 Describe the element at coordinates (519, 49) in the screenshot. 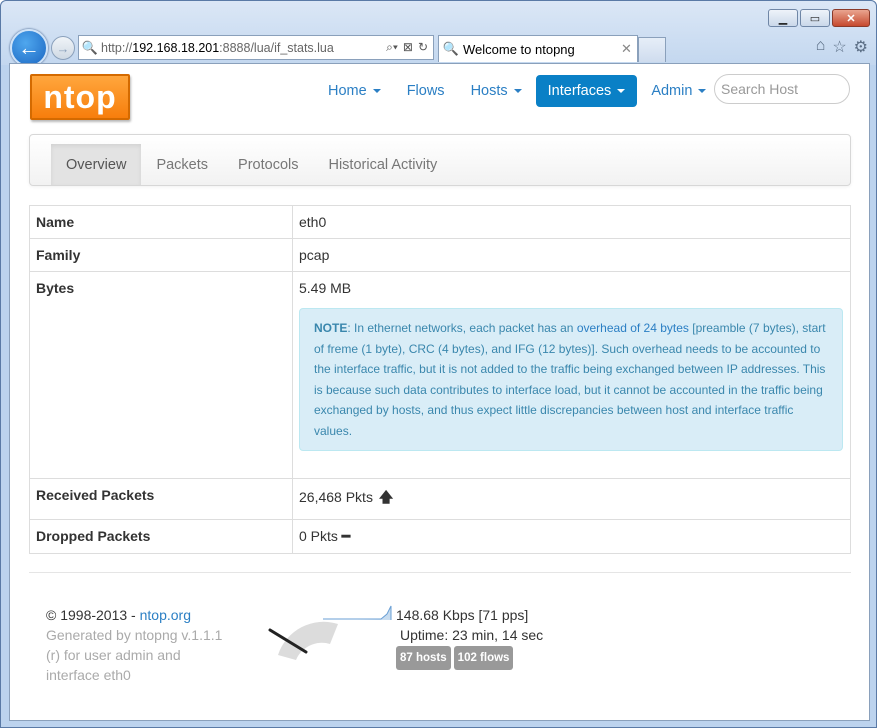

I see `tab-title: Welcome to ntopng` at that location.